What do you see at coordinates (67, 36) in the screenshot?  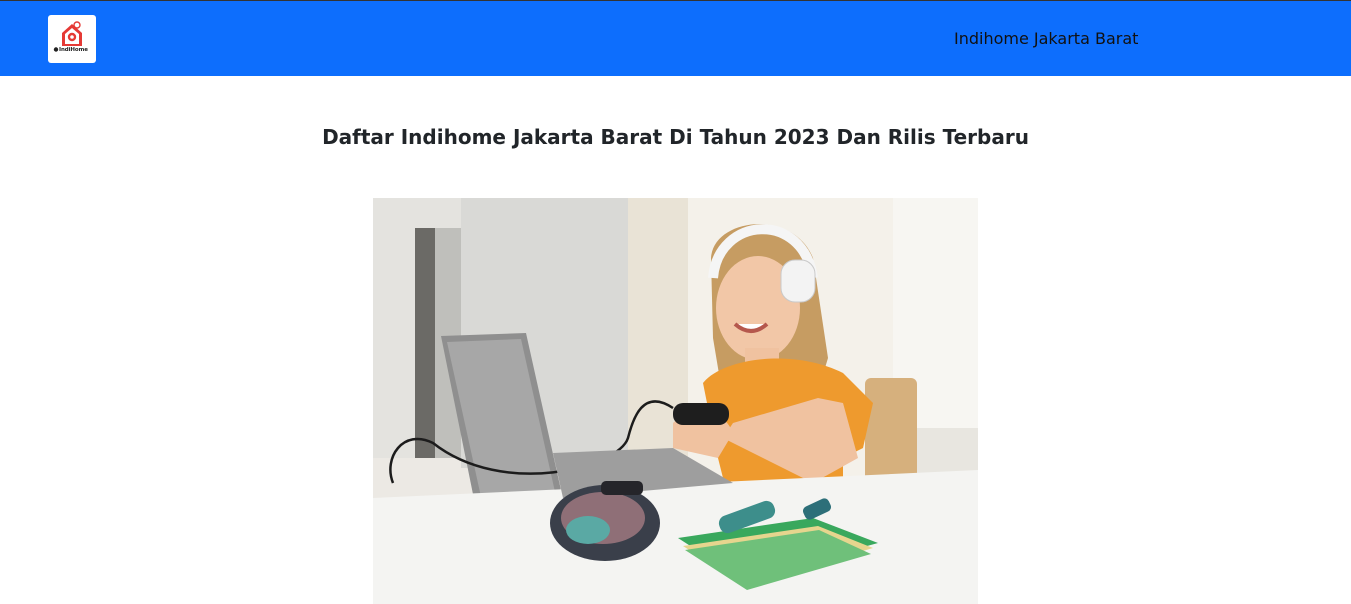 I see `indihome-house-icon` at bounding box center [67, 36].